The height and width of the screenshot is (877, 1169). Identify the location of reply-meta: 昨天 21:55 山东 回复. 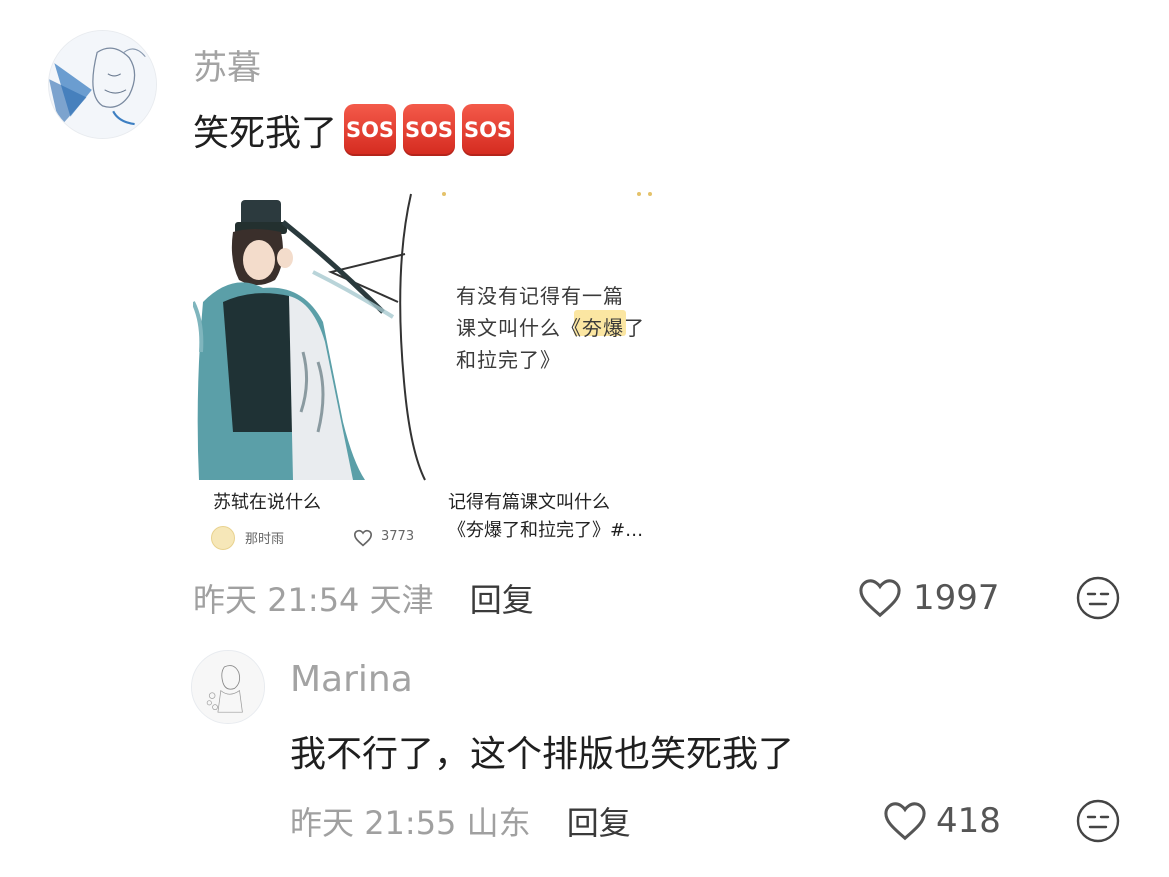
(460, 821).